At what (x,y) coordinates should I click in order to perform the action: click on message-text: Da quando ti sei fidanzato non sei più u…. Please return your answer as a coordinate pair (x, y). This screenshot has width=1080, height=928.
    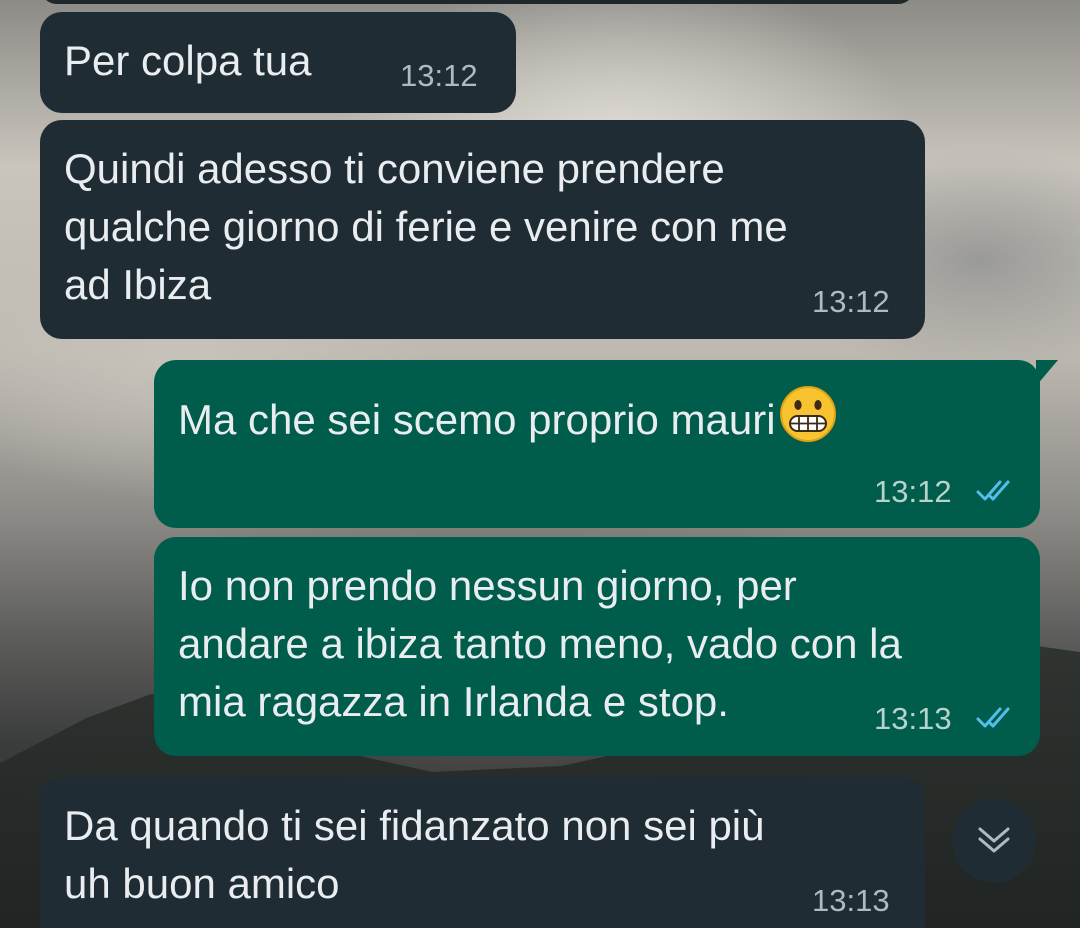
    Looking at the image, I should click on (414, 854).